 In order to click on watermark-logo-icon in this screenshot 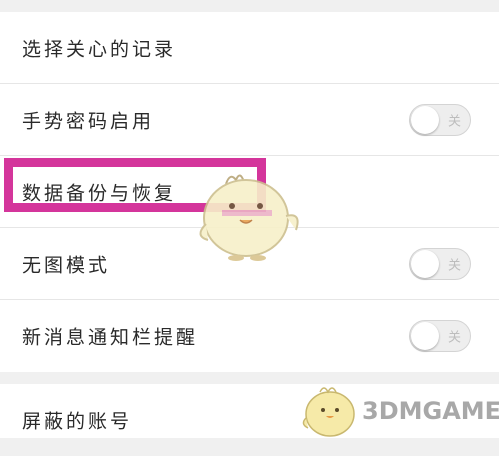, I will do `click(328, 412)`.